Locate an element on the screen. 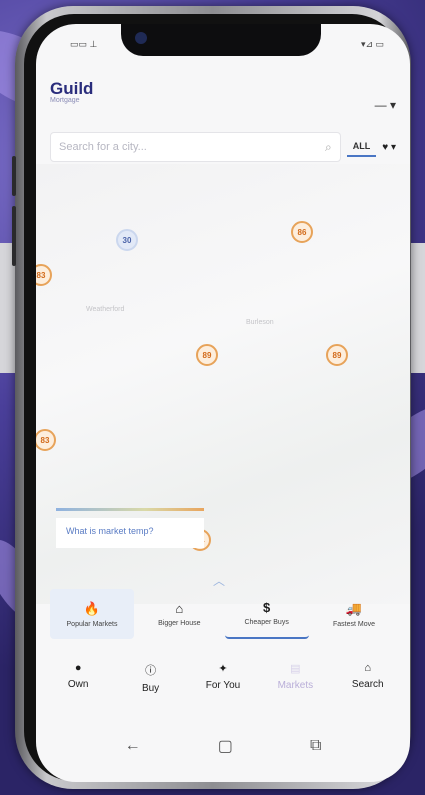  category-label: Fastest Move is located at coordinates (353, 624).